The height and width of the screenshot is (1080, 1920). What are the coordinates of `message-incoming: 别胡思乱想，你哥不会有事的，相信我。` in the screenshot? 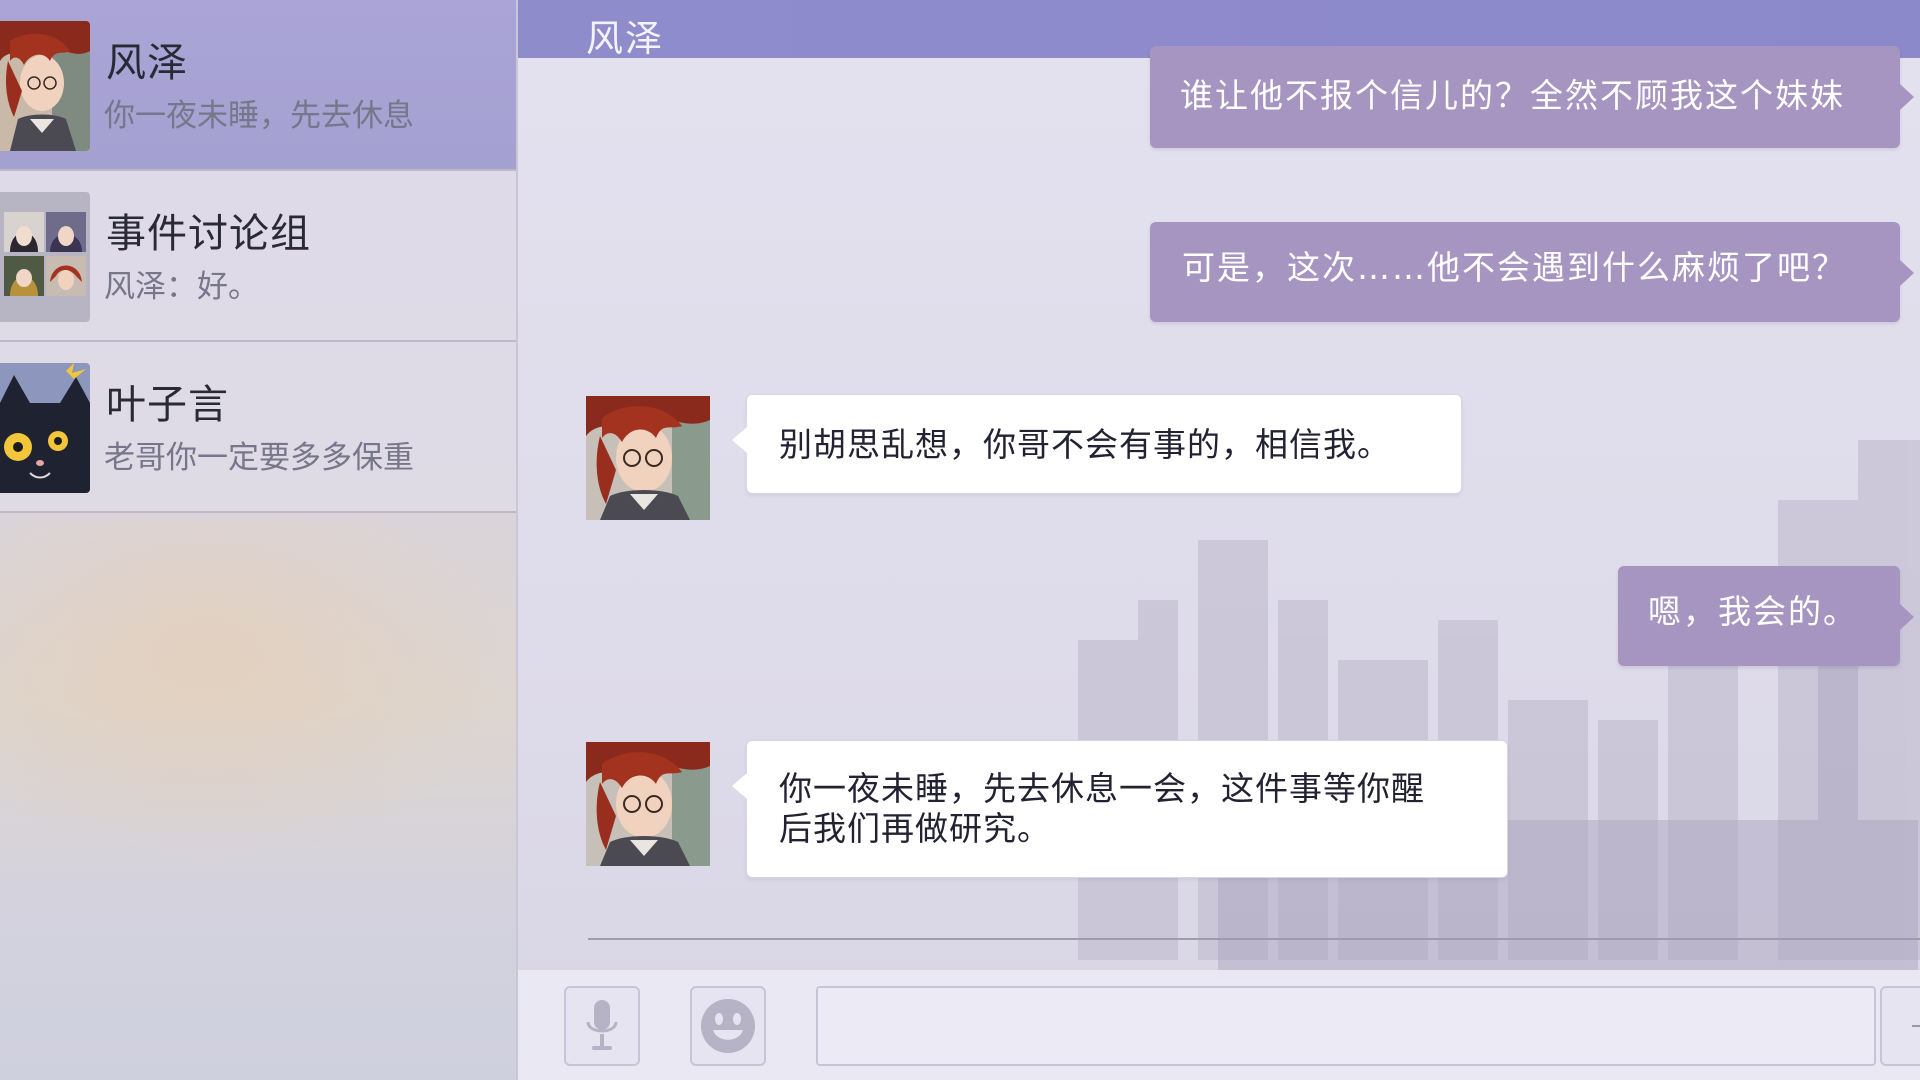 It's located at (1097, 444).